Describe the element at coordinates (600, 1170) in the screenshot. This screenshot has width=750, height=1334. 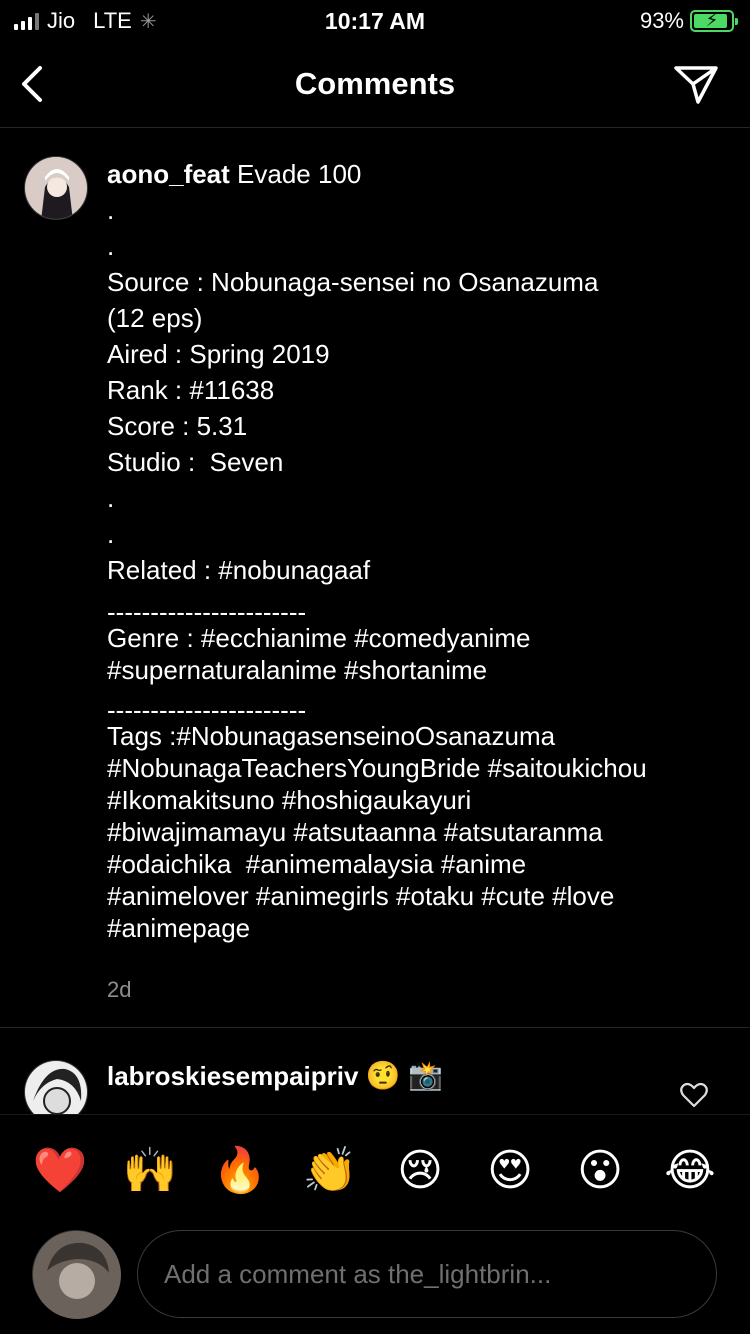
I see `reaction-emoji-button: 😮` at that location.